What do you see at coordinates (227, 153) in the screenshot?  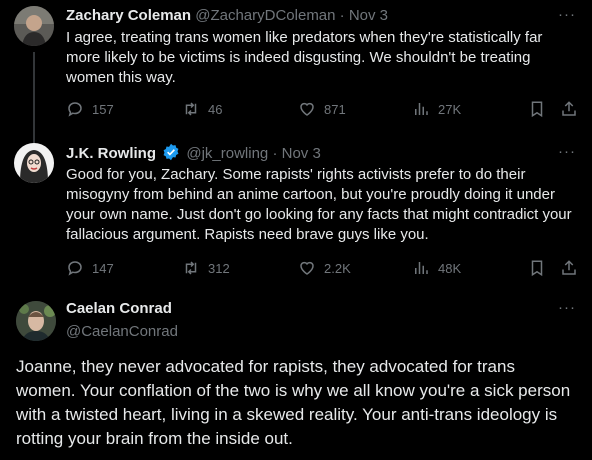 I see `user-handle: @jk_rowling` at bounding box center [227, 153].